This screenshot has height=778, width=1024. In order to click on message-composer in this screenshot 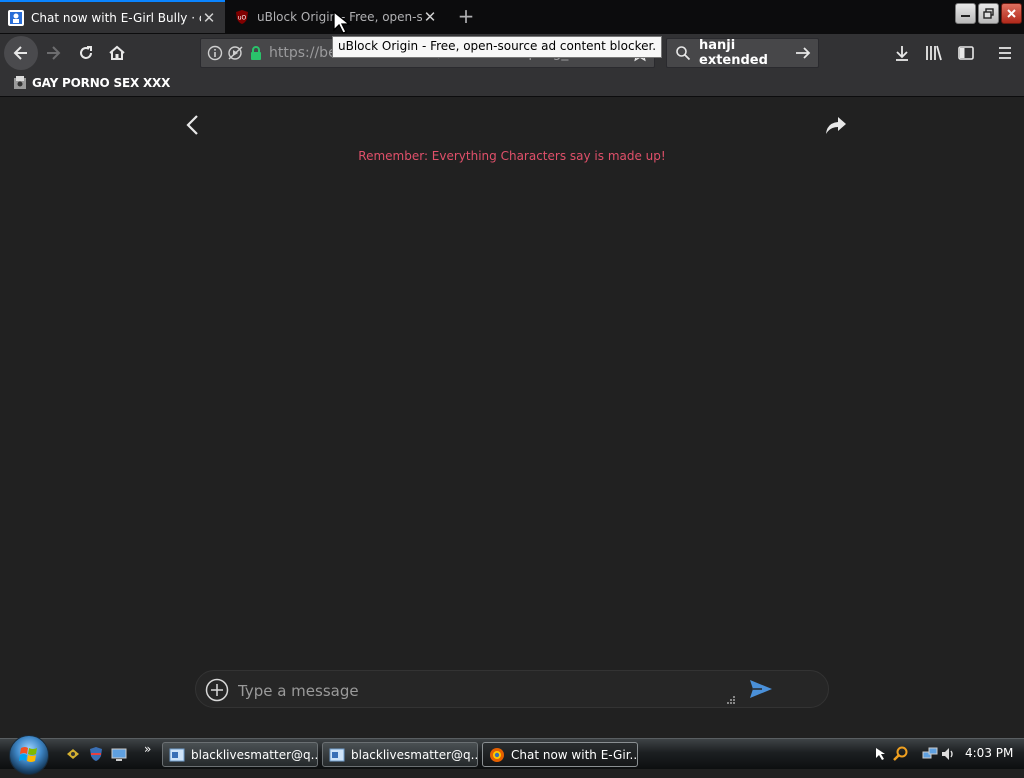, I will do `click(512, 689)`.